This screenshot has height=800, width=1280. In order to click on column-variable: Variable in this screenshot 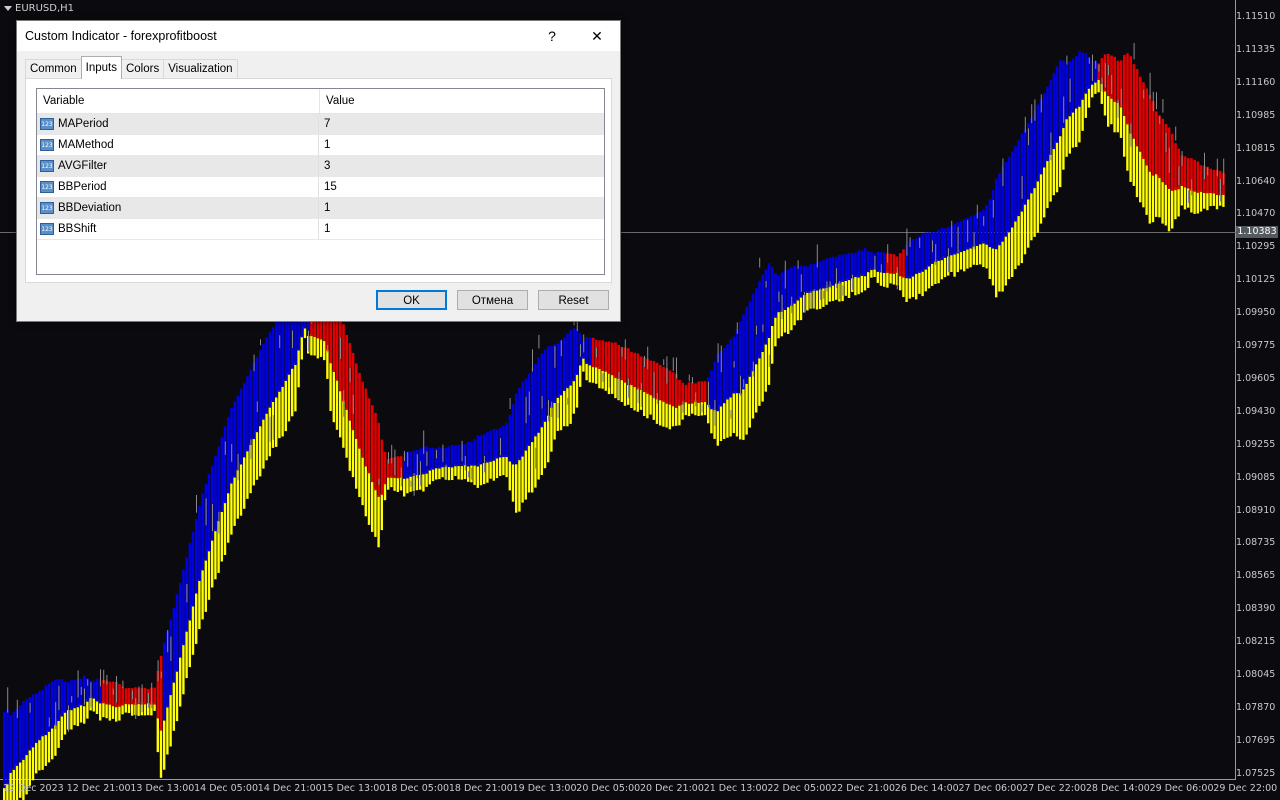, I will do `click(178, 101)`.